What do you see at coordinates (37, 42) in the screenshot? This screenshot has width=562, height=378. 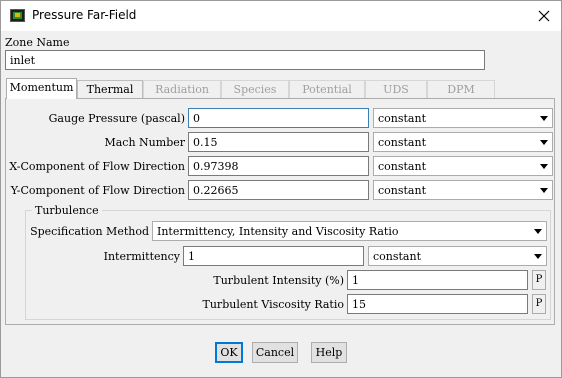 I see `zone-name-label: Zone Name` at bounding box center [37, 42].